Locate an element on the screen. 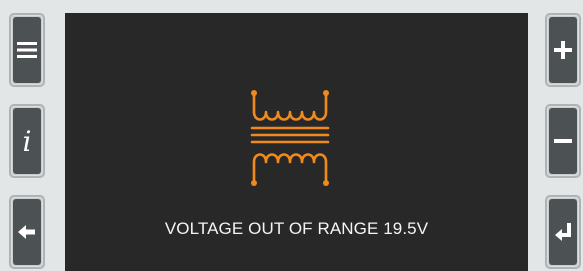 The width and height of the screenshot is (583, 271). info-icon: i is located at coordinates (27, 141).